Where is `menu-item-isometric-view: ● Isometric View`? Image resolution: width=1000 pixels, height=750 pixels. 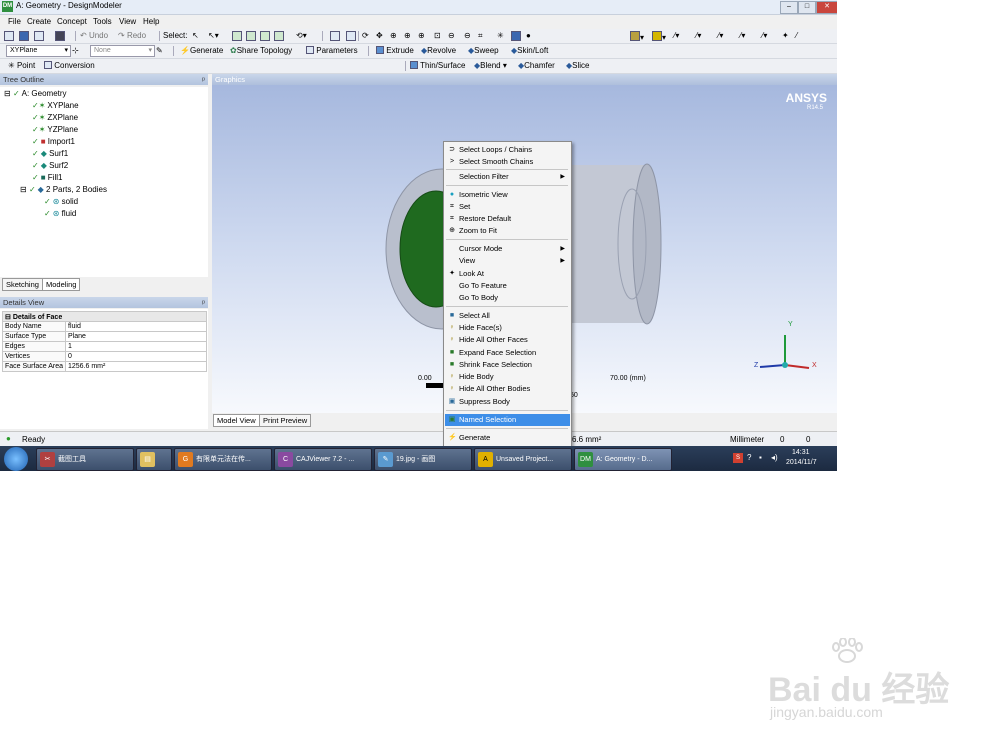
menu-item-isometric-view: ● Isometric View is located at coordinates (507, 195).